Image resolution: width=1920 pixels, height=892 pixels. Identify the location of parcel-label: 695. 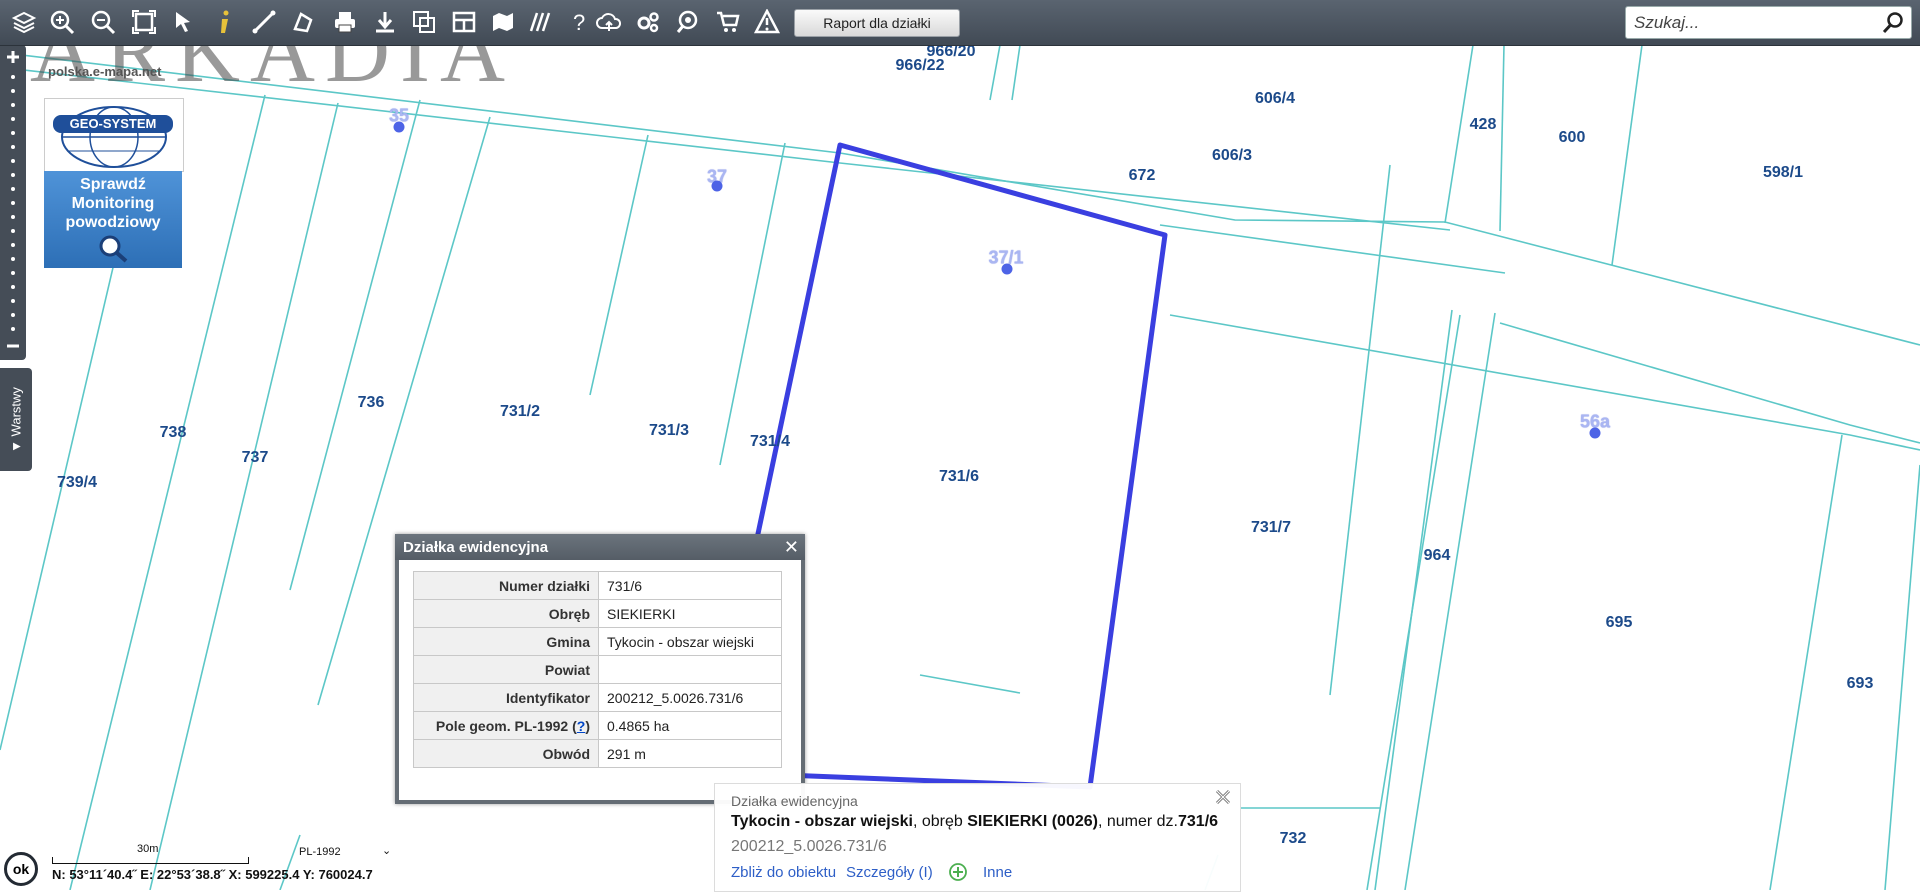
(1619, 623).